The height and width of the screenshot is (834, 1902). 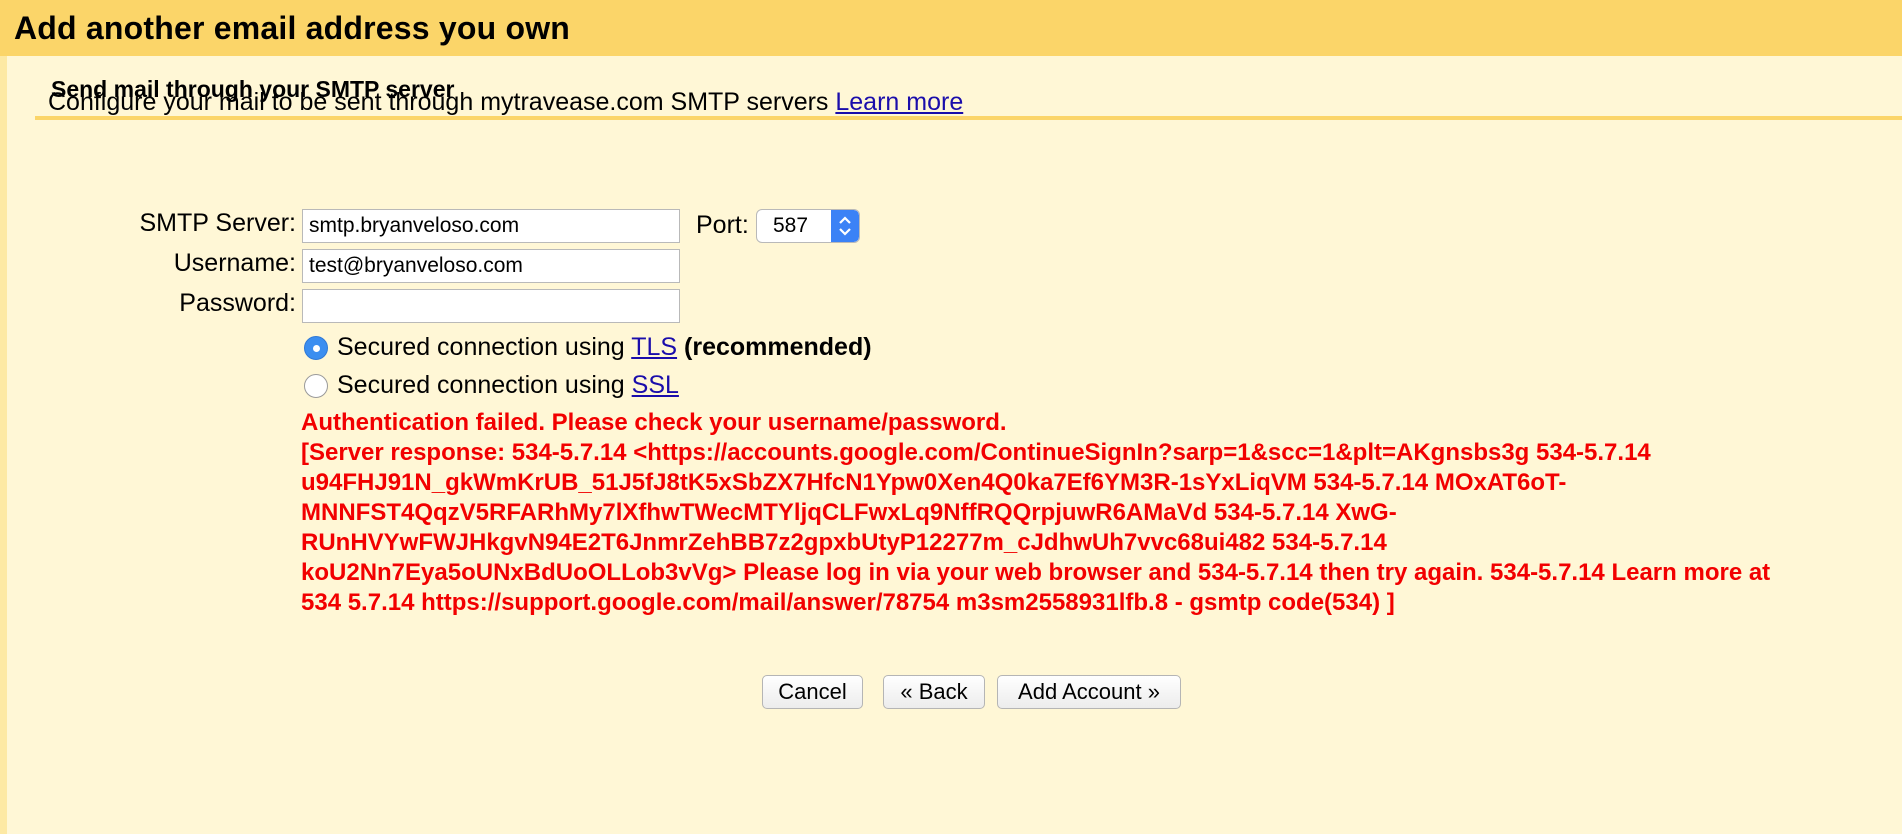 What do you see at coordinates (481, 385) in the screenshot?
I see `ssl-prefix: Secured connection using` at bounding box center [481, 385].